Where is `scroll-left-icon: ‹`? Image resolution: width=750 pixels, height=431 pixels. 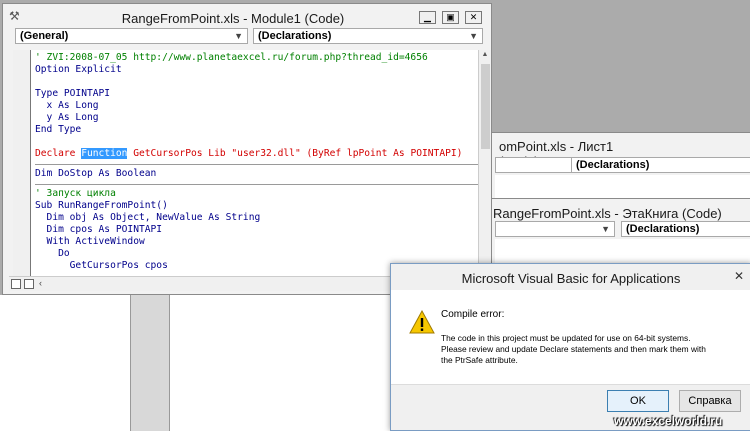
scroll-left-icon: ‹ is located at coordinates (40, 283).